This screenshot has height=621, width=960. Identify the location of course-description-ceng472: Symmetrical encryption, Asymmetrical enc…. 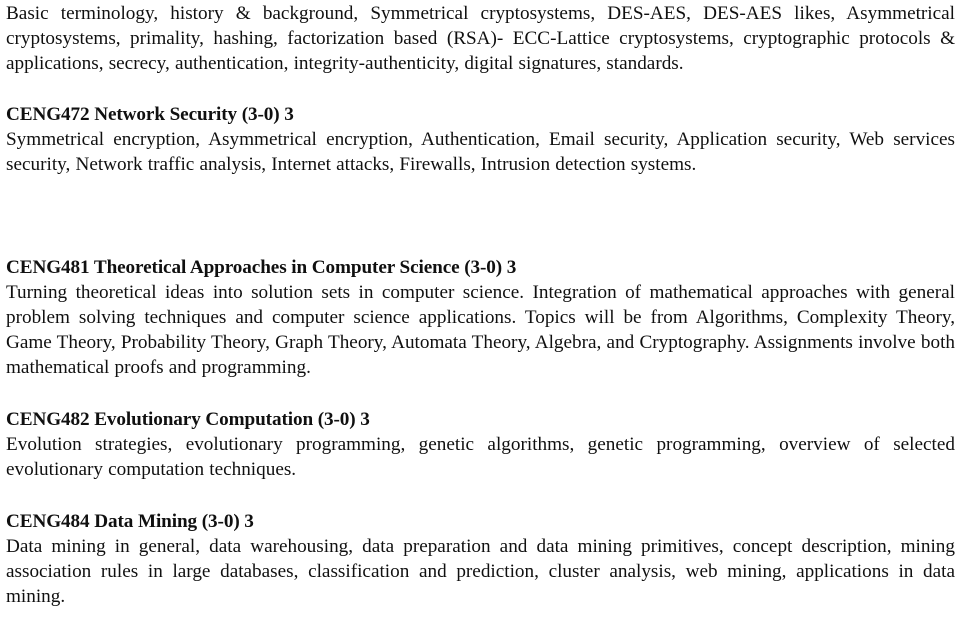
(480, 152).